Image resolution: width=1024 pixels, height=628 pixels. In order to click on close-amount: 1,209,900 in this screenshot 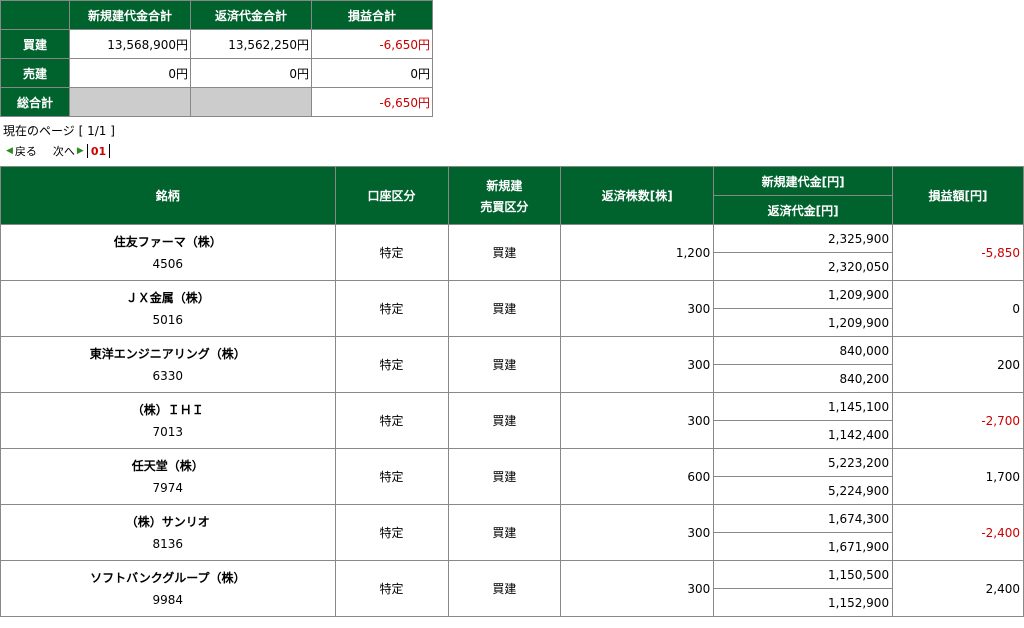, I will do `click(803, 322)`.